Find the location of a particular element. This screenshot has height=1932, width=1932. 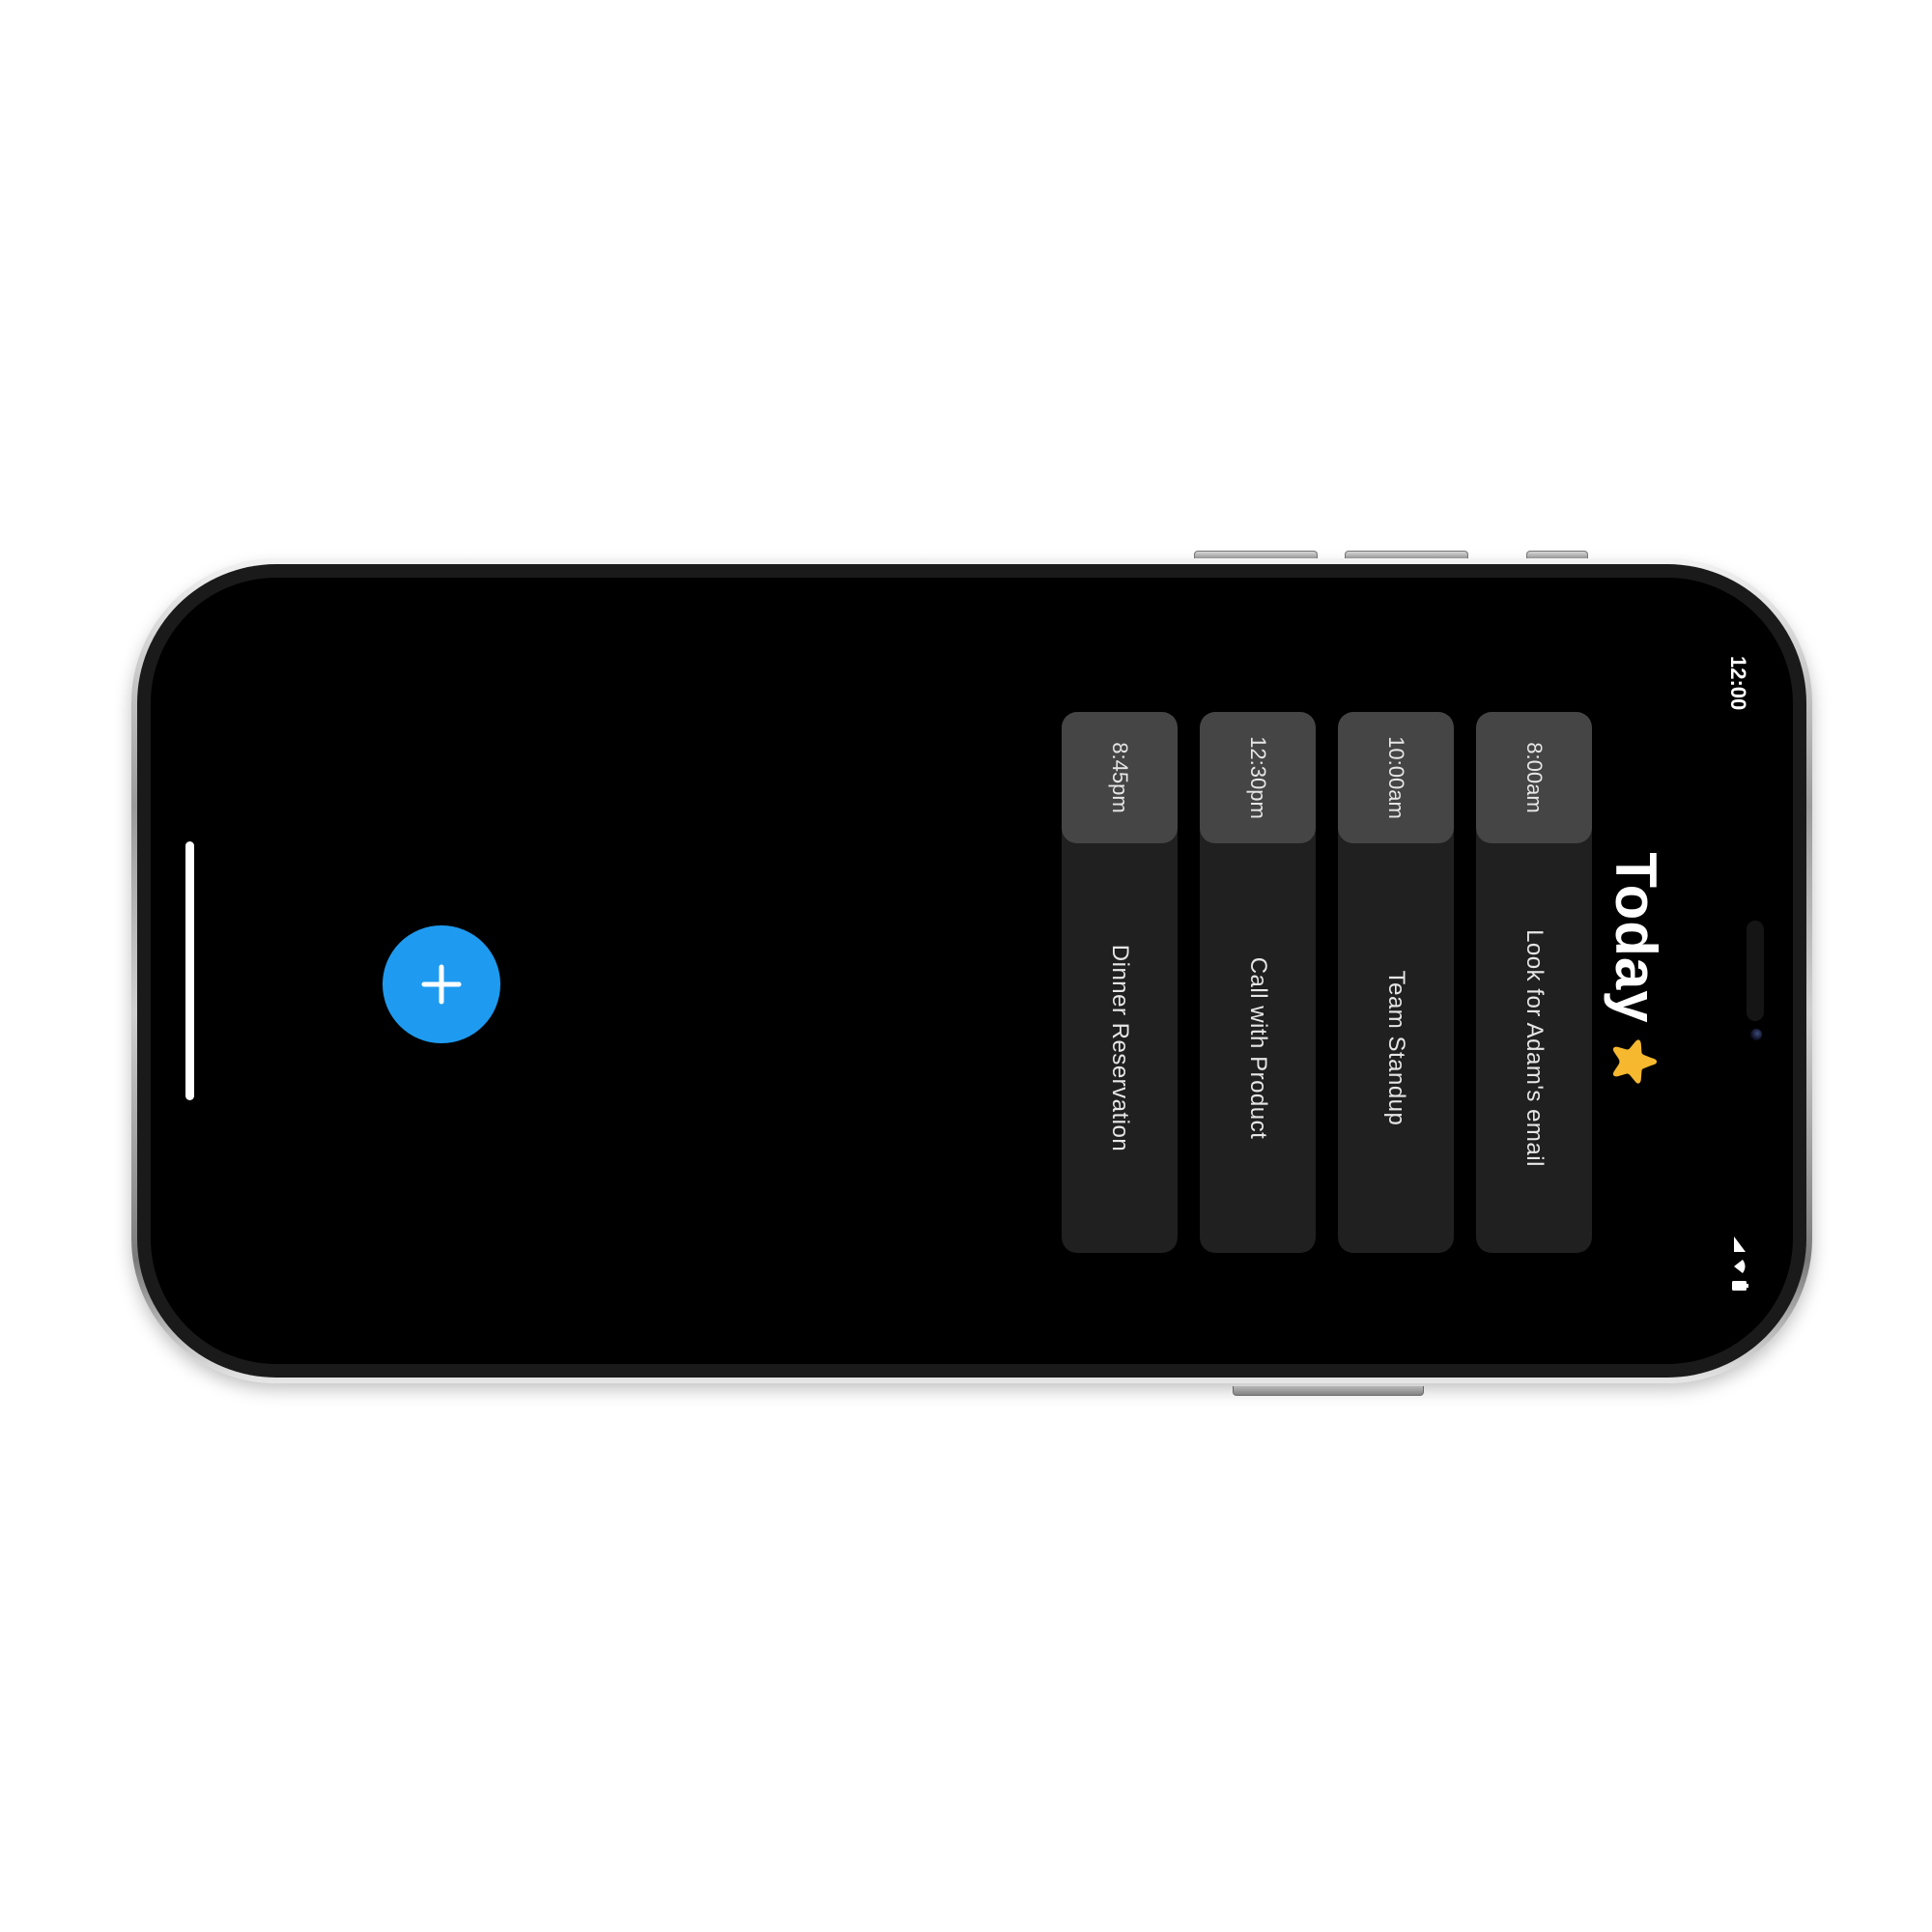

item-title: Look for Adam's email is located at coordinates (1534, 1048).